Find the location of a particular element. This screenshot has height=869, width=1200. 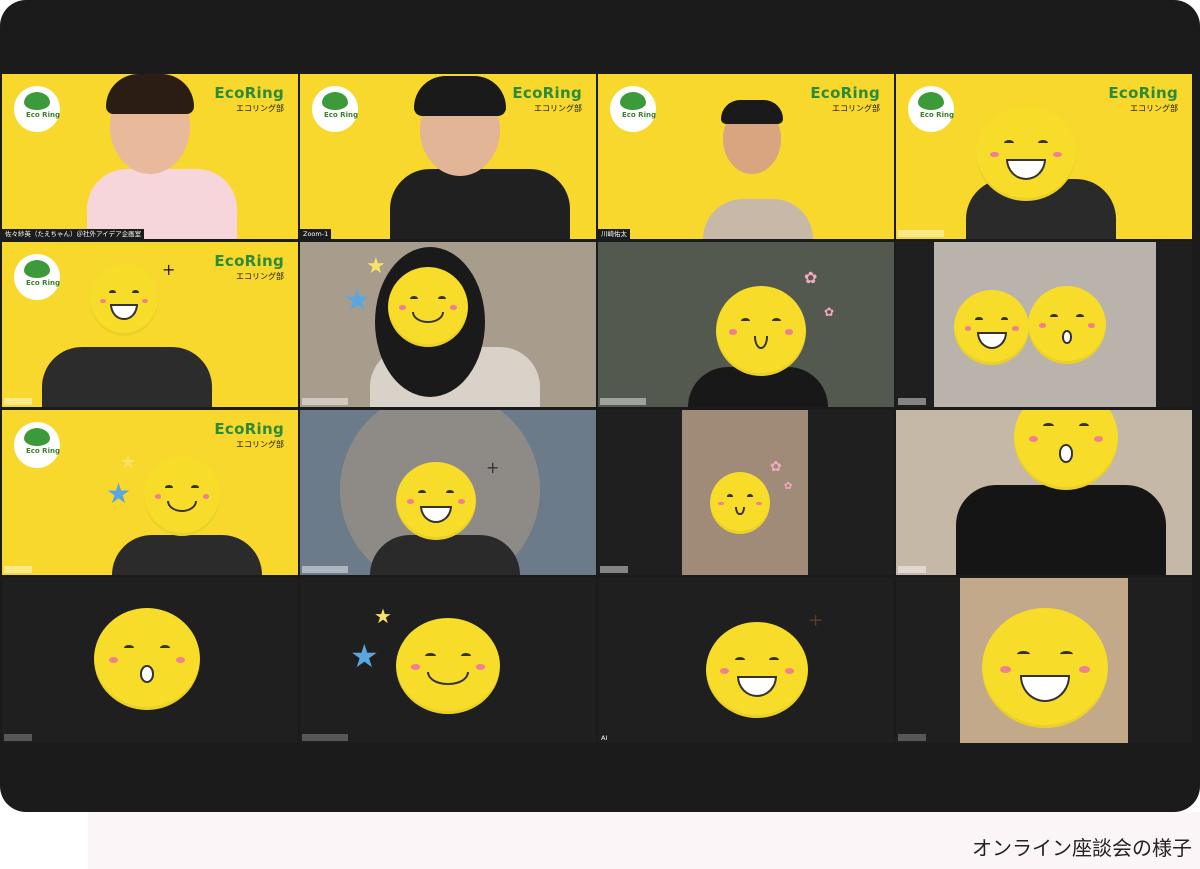

video-tile-5: Eco Ring EcoRing エコリング部 + is located at coordinates (150, 324).